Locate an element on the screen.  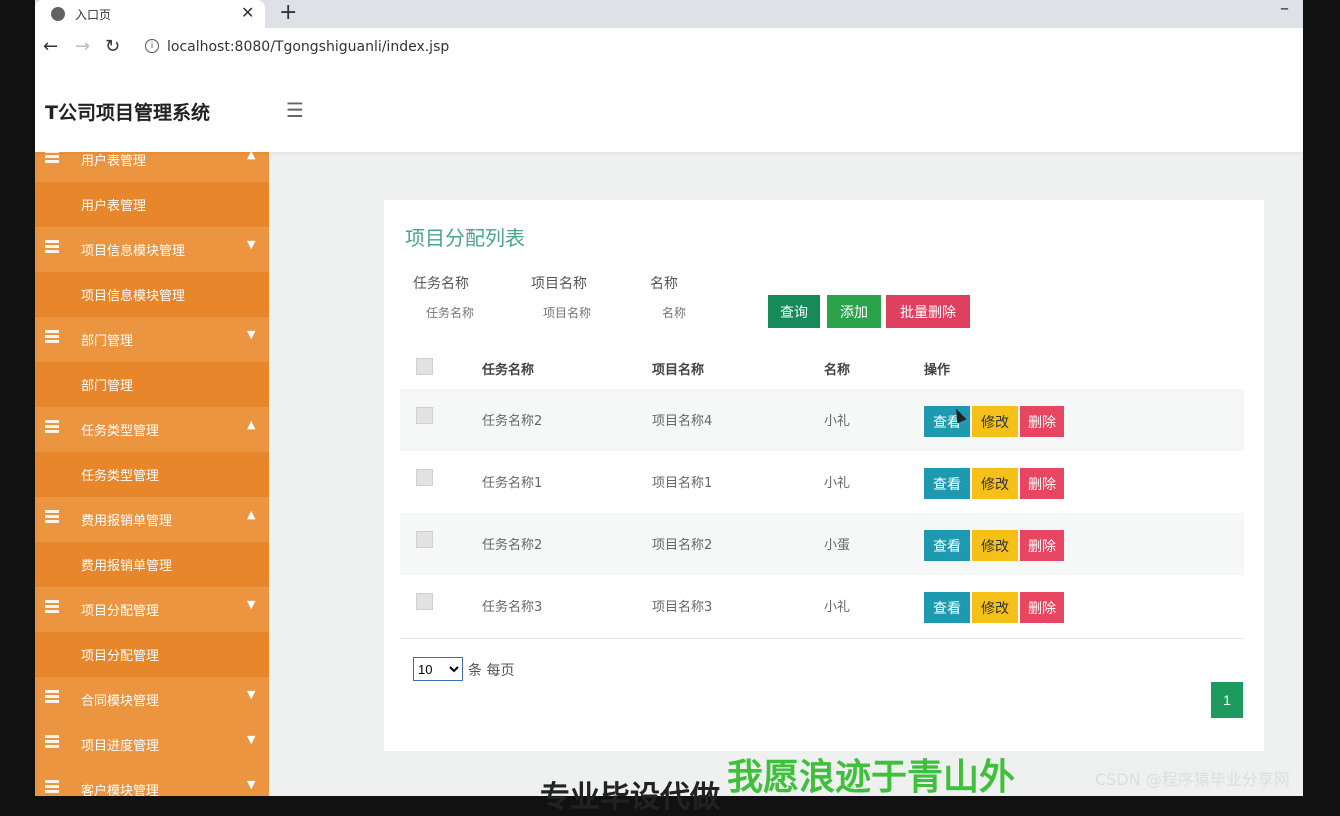
sidebar-group: 项目进度管理 ▼ is located at coordinates (152, 744).